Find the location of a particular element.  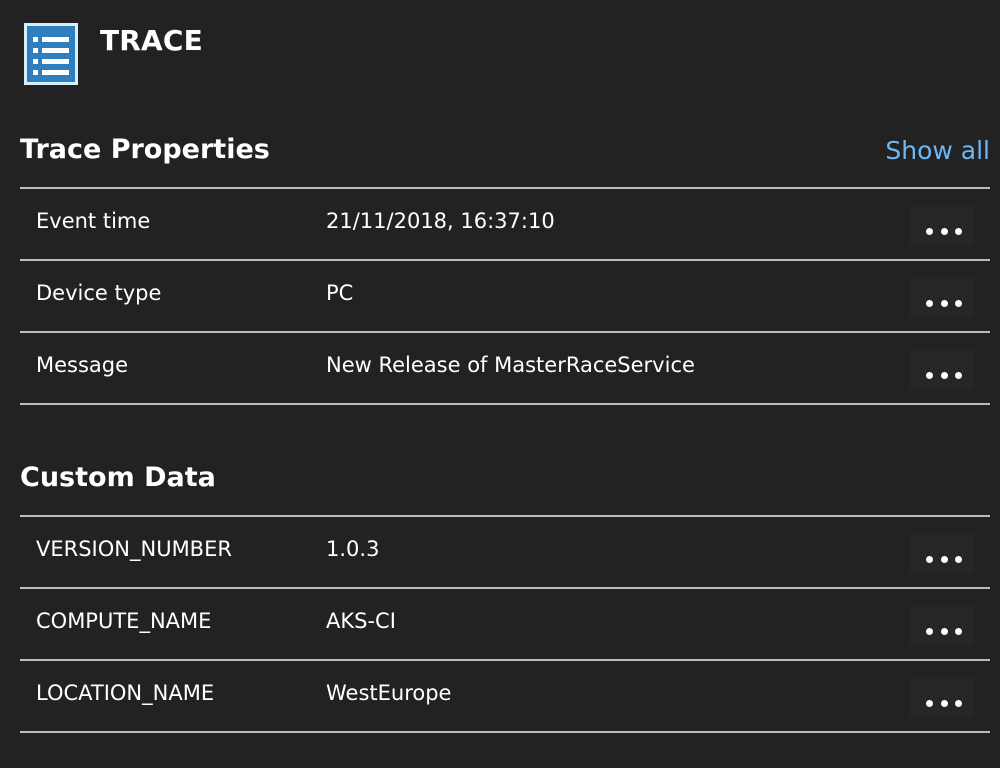

trace-properties-title: Trace Properties is located at coordinates (145, 149).